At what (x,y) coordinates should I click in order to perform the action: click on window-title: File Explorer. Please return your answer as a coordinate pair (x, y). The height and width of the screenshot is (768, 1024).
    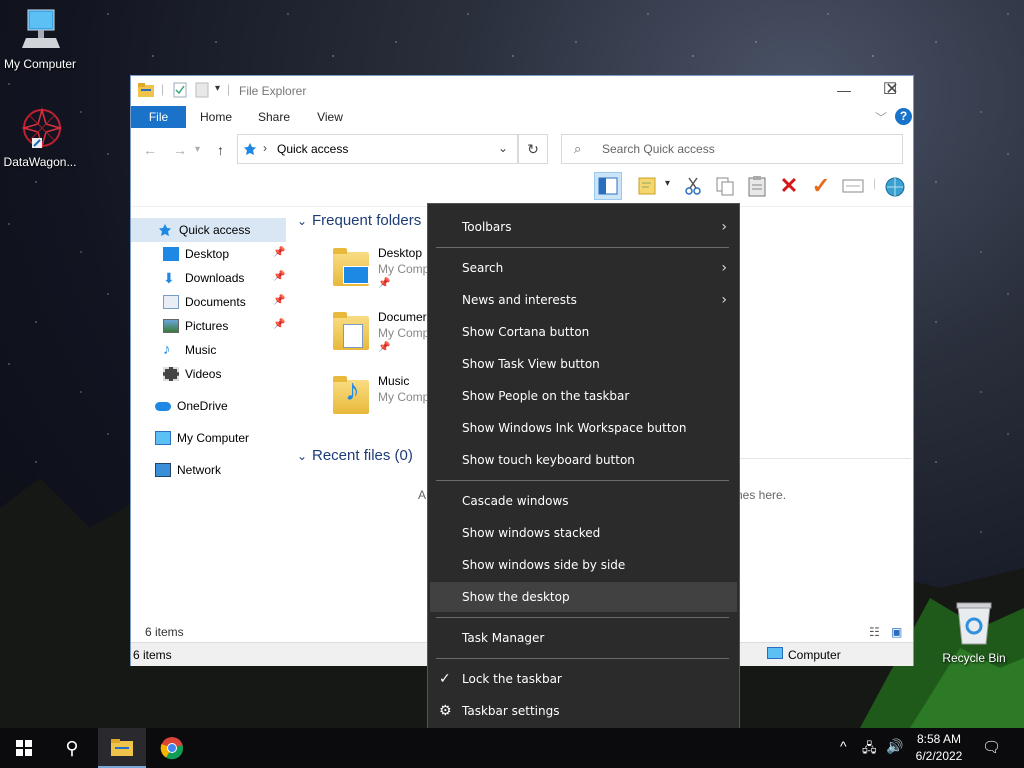
    Looking at the image, I should click on (273, 91).